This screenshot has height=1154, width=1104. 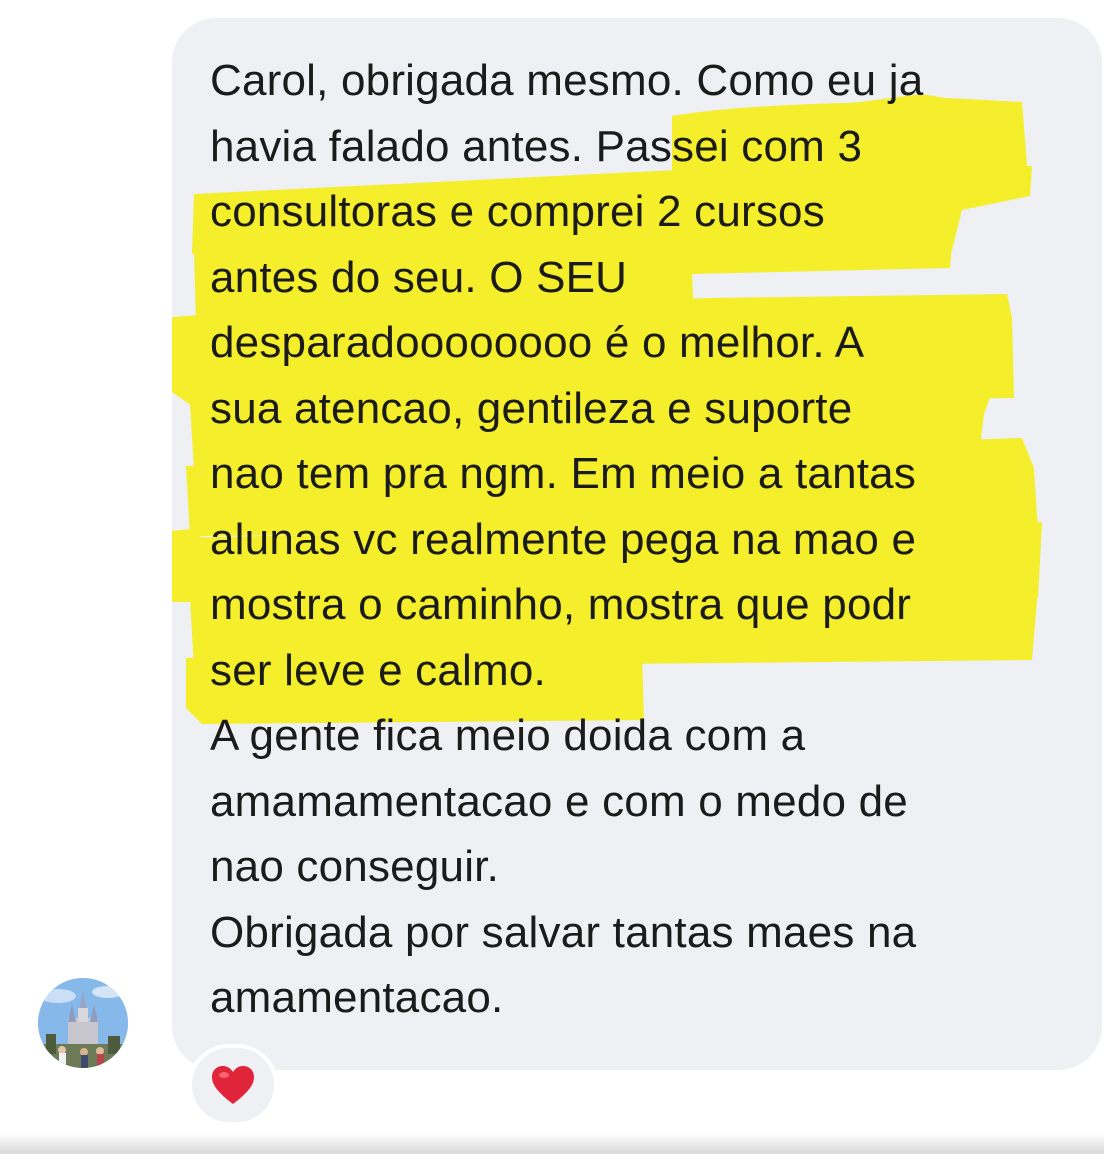 I want to click on message-line: alunas vc realmente pega na mao e, so click(x=563, y=539).